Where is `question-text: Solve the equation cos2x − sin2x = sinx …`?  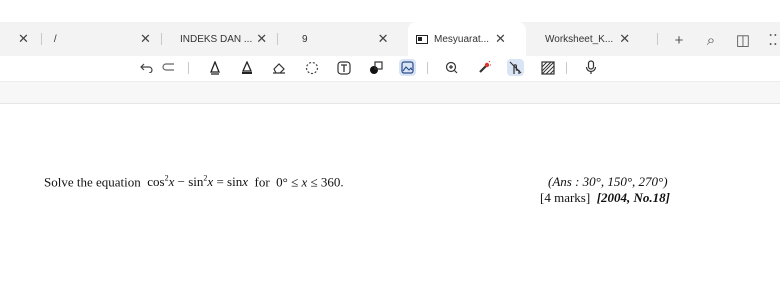 question-text: Solve the equation cos2x − sin2x = sinx … is located at coordinates (194, 182).